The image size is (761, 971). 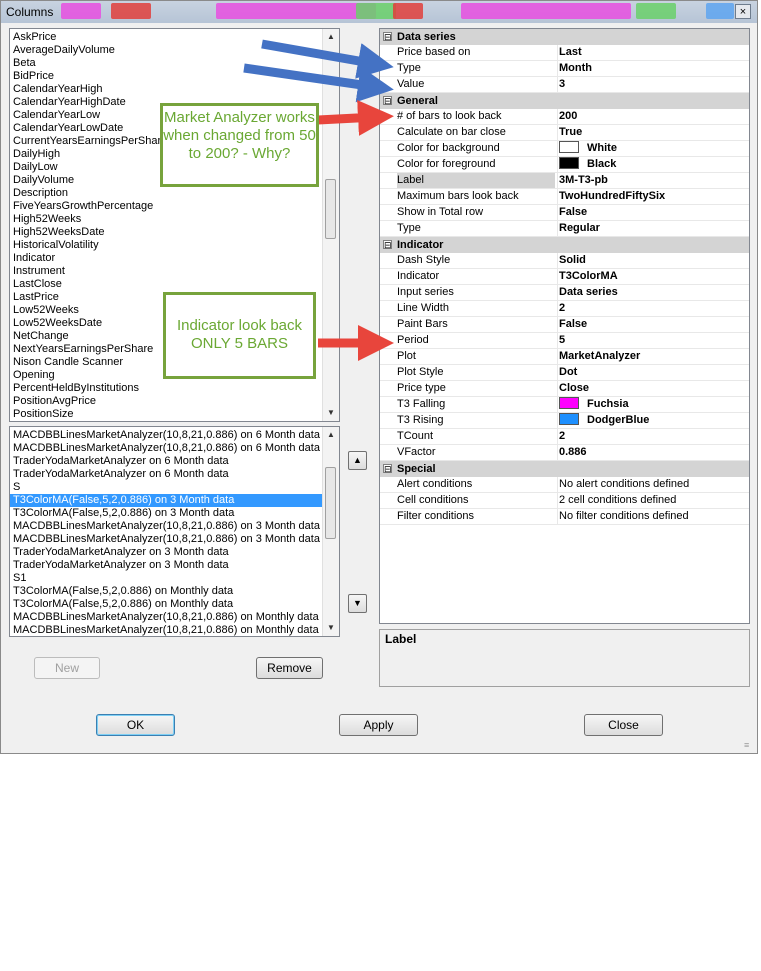 I want to click on callout-indicator-look-back: Indicator look back ONLY 5 BARS, so click(x=239, y=335).